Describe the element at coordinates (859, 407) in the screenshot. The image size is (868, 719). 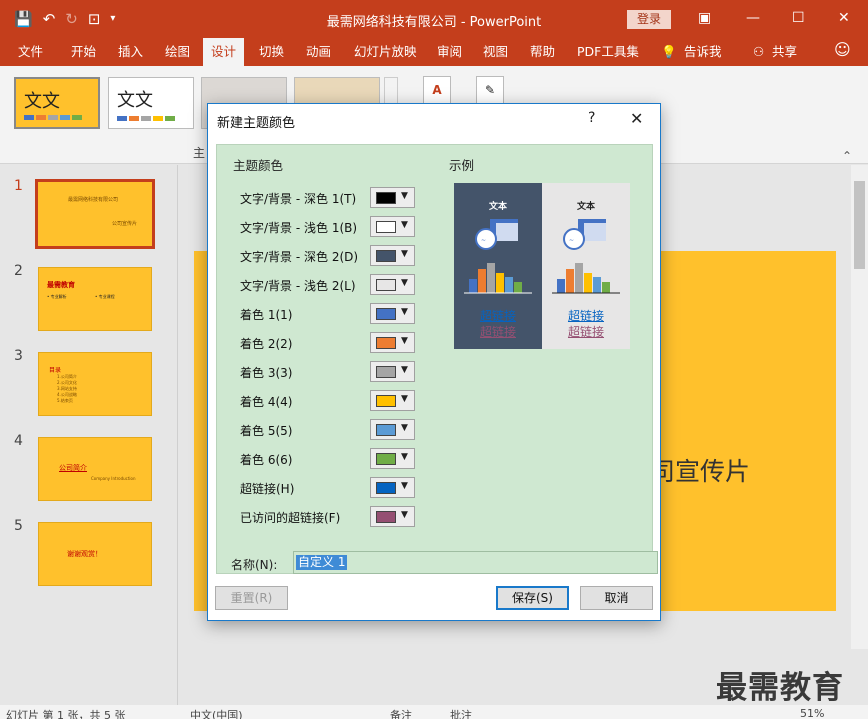
I see `vertical-scrollbar` at that location.